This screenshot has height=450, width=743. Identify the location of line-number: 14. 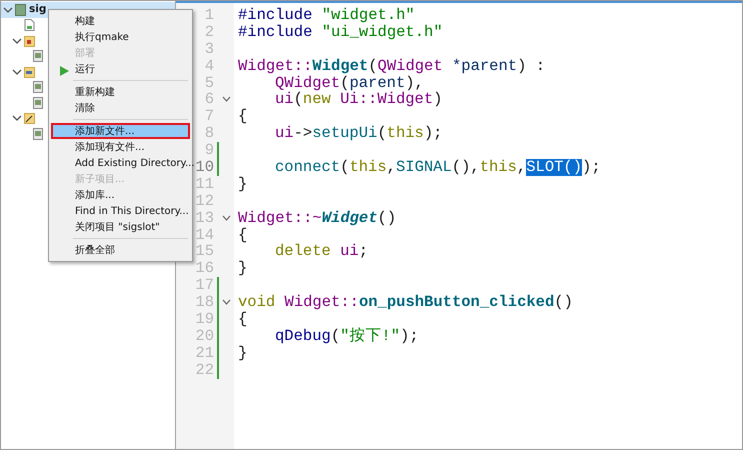
(204, 235).